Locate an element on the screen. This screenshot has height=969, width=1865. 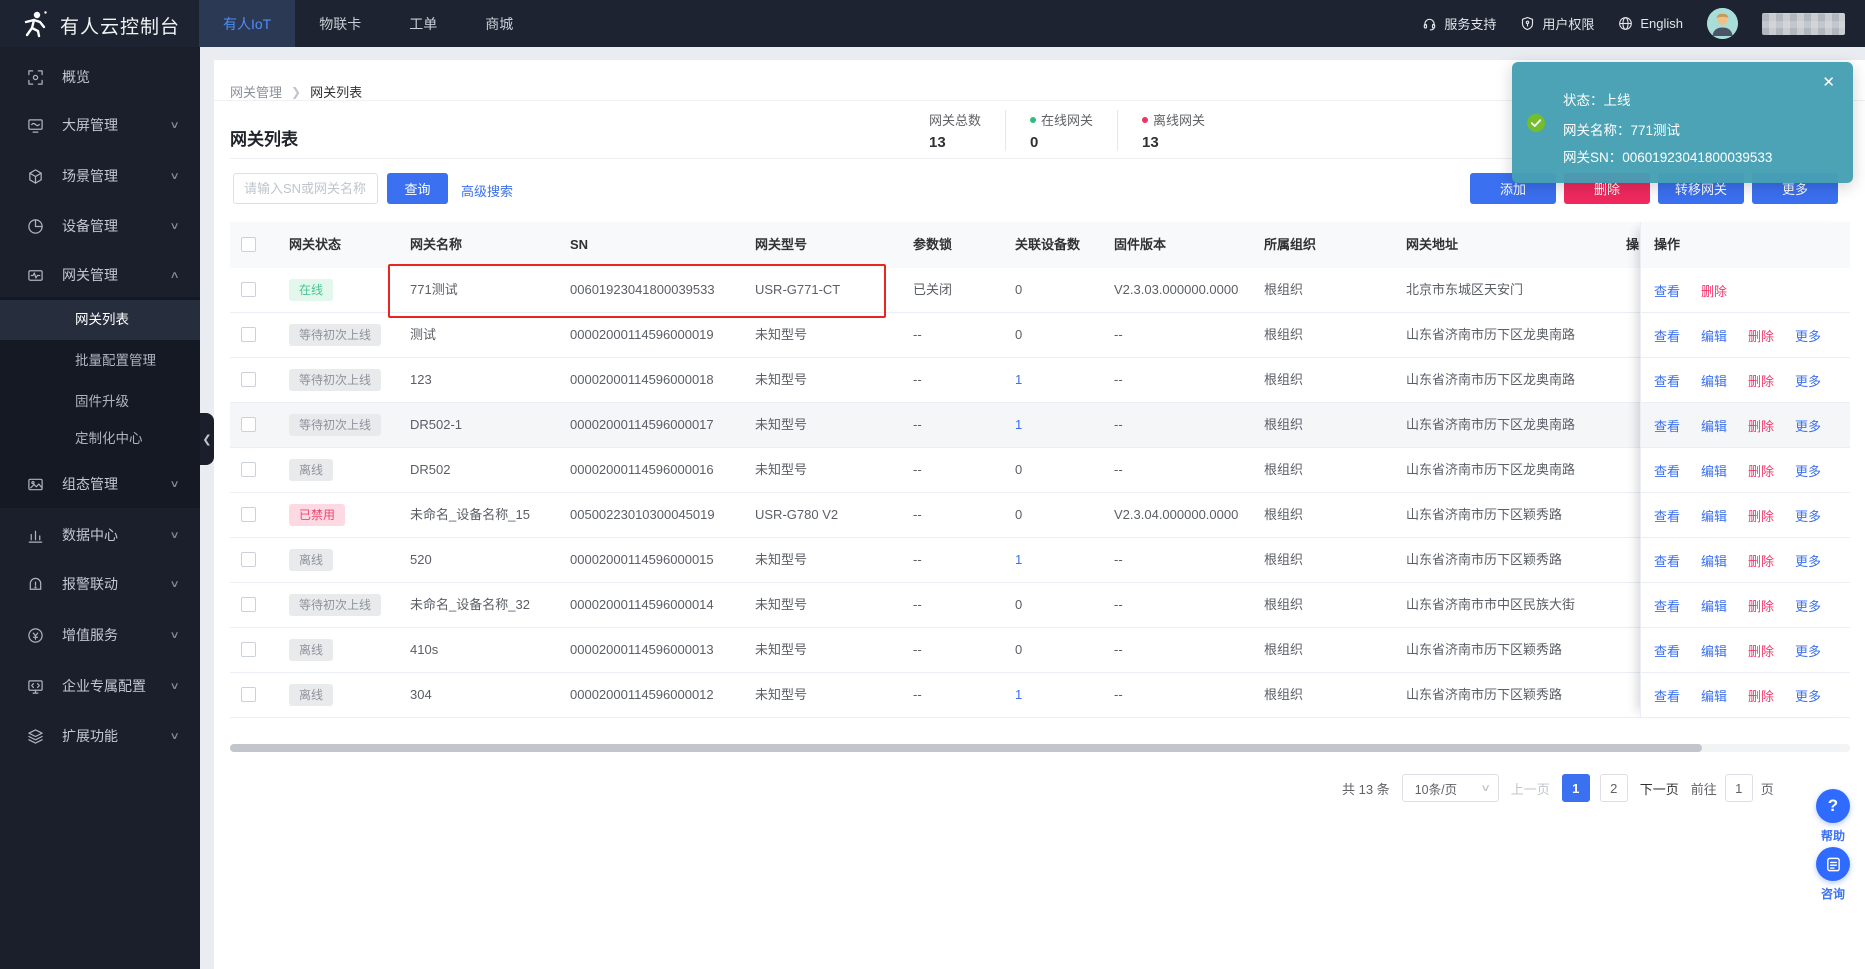
total-count-label: 共 13 条 is located at coordinates (1366, 789).